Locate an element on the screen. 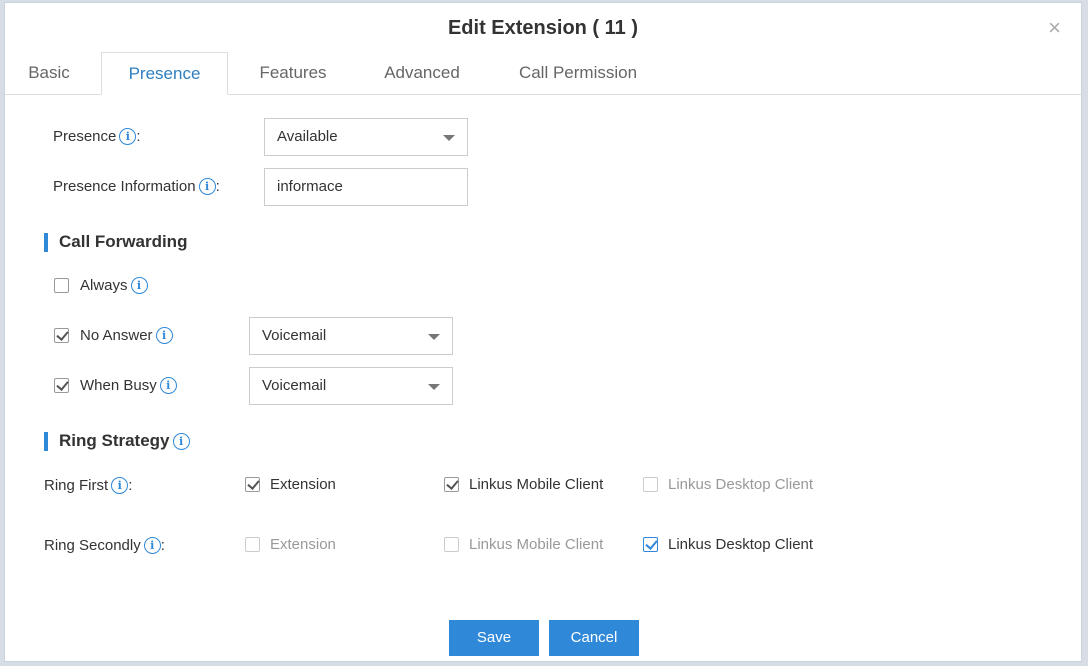 The image size is (1088, 666). ring-strategy-heading: Ring Strategy i is located at coordinates (117, 441).